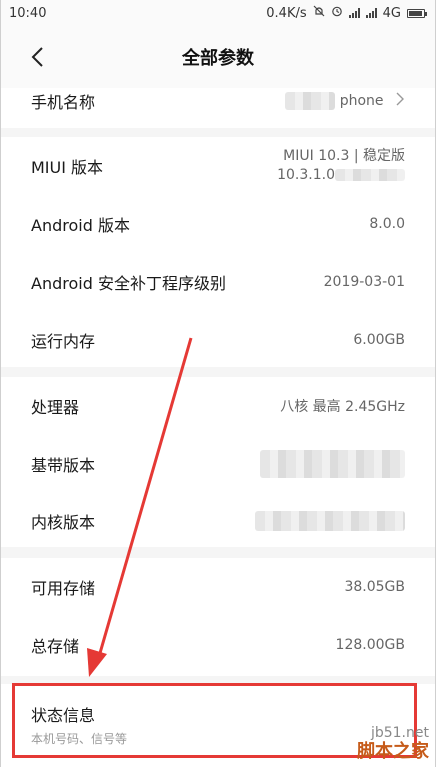  I want to click on device-name-row: 手机名称 phone, so click(218, 101).